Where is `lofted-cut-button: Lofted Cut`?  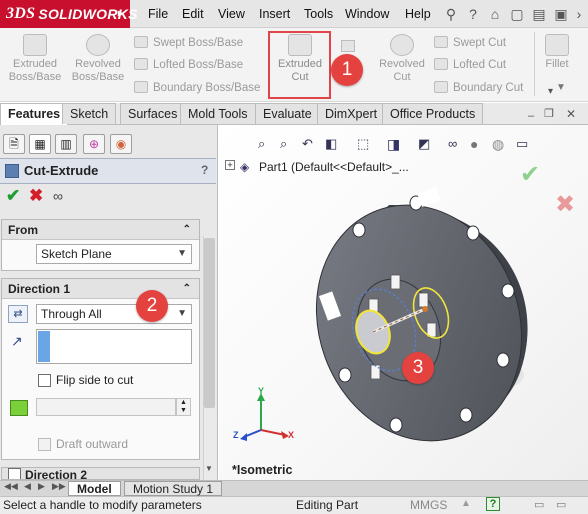 lofted-cut-button: Lofted Cut is located at coordinates (470, 65).